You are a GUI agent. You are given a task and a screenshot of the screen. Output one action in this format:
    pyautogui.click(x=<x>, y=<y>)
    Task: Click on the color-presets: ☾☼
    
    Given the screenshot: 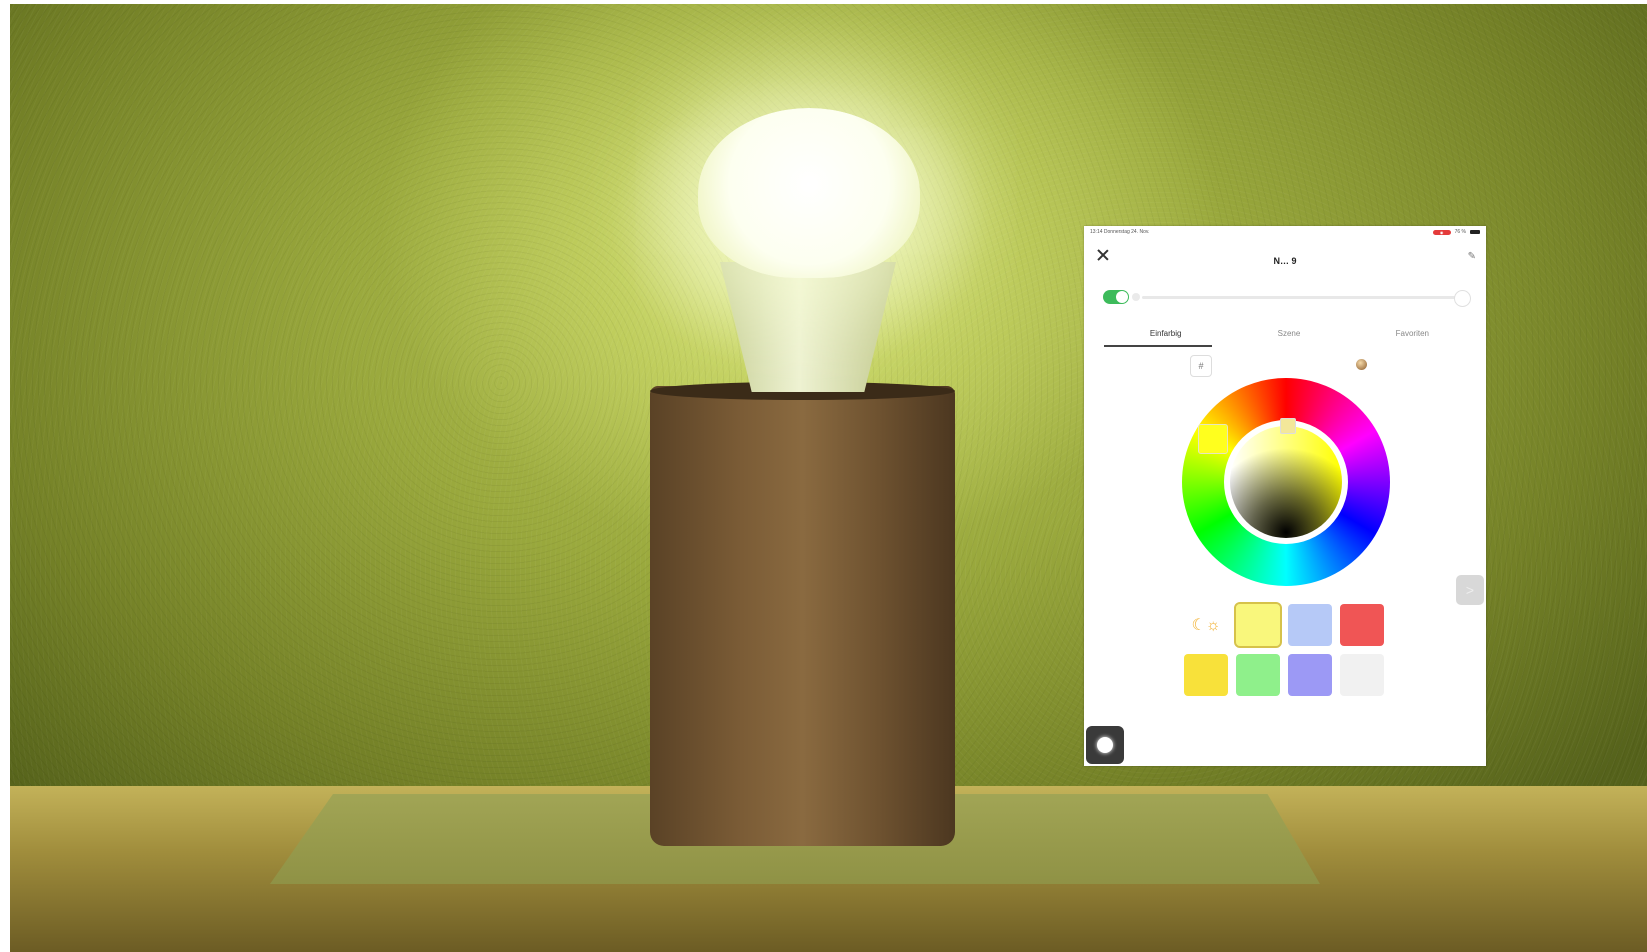 What is the action you would take?
    pyautogui.click(x=1287, y=649)
    